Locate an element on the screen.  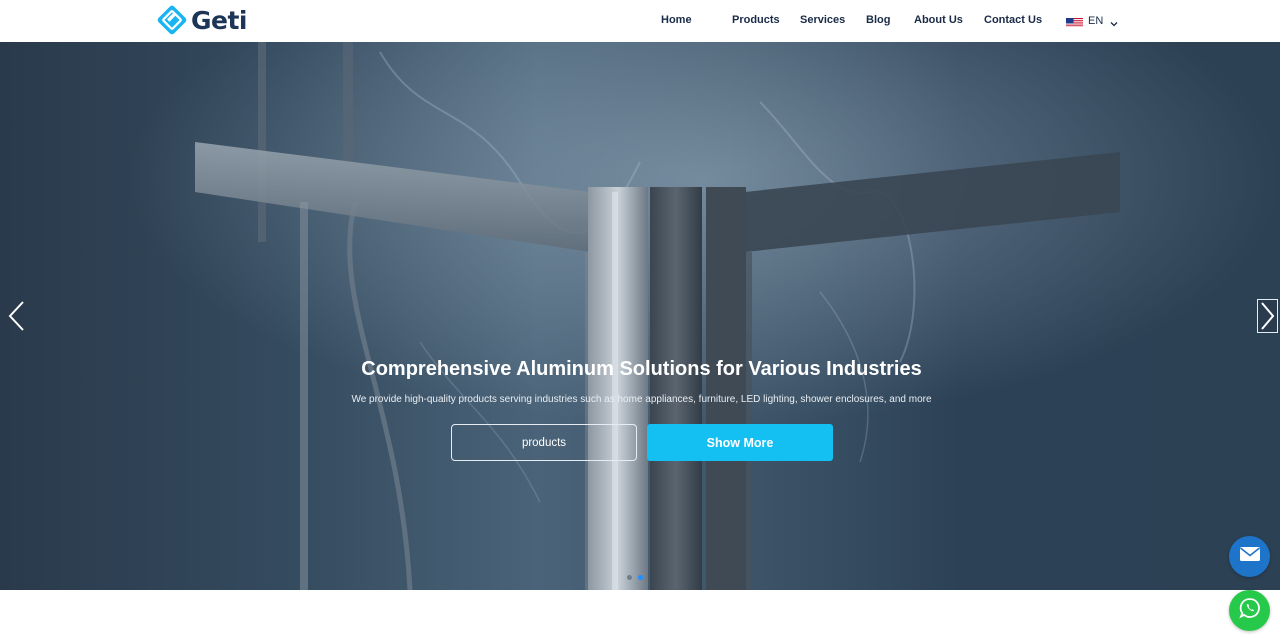
nav-item-about-us: About Us is located at coordinates (938, 20).